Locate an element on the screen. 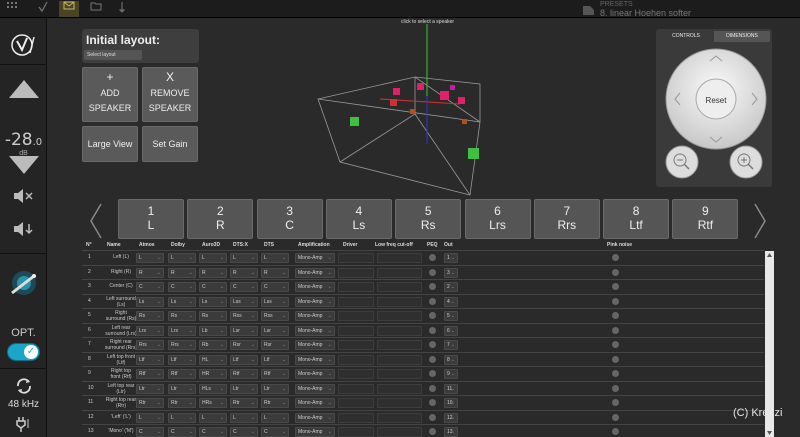  add-speaker-button: + ADD SPEAKER is located at coordinates (110, 94).